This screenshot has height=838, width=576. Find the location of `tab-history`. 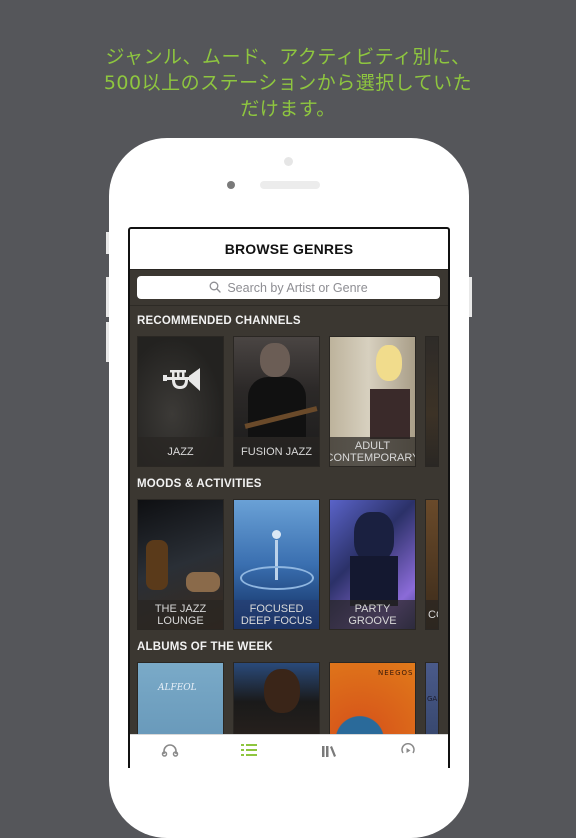

tab-history is located at coordinates (408, 752).